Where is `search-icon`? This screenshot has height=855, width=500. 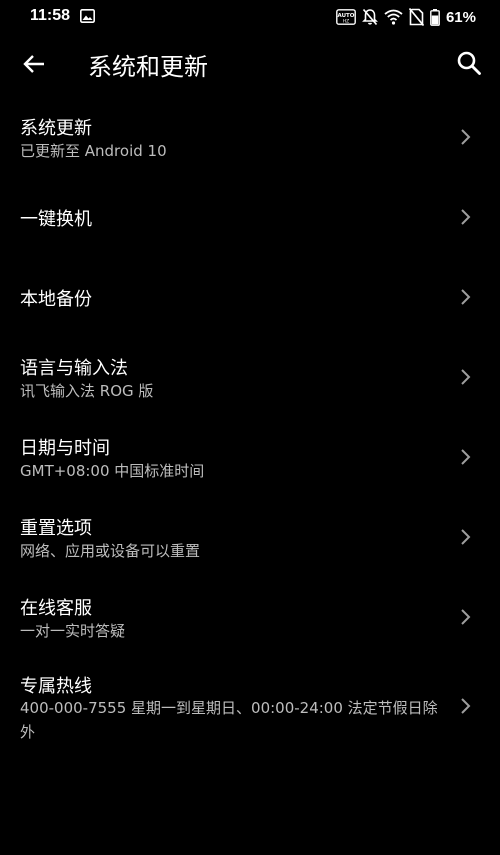 search-icon is located at coordinates (469, 63).